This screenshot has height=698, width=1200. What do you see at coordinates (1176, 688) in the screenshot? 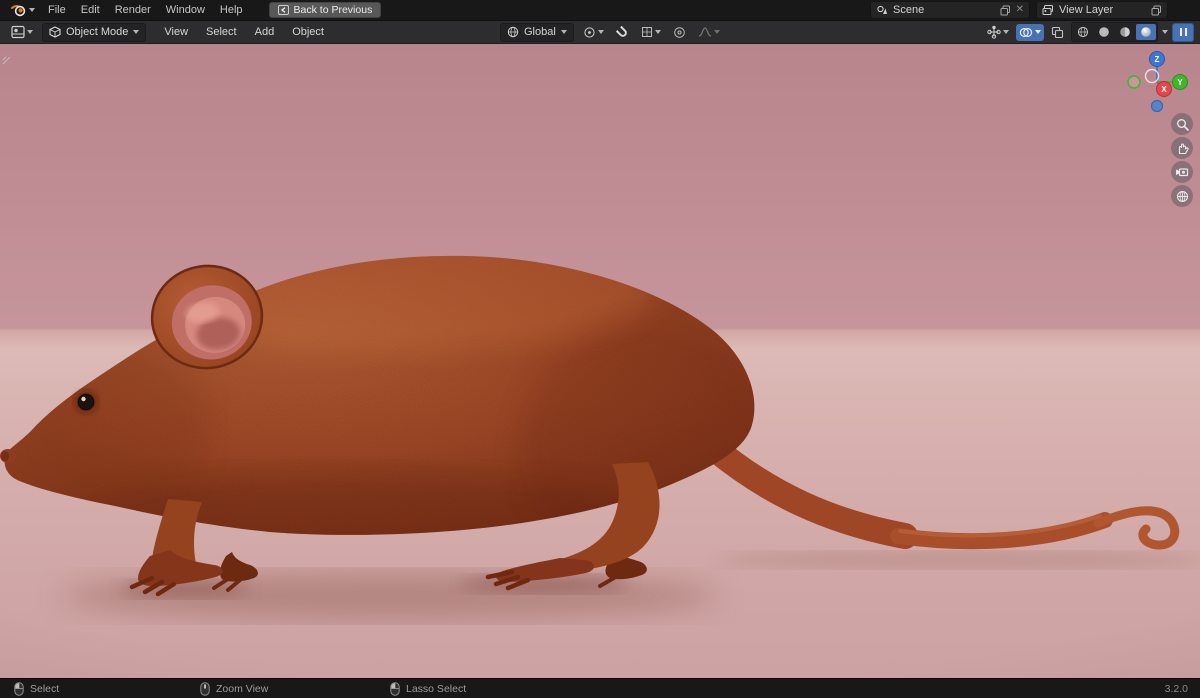
I see `blender-version: 3.2.0` at bounding box center [1176, 688].